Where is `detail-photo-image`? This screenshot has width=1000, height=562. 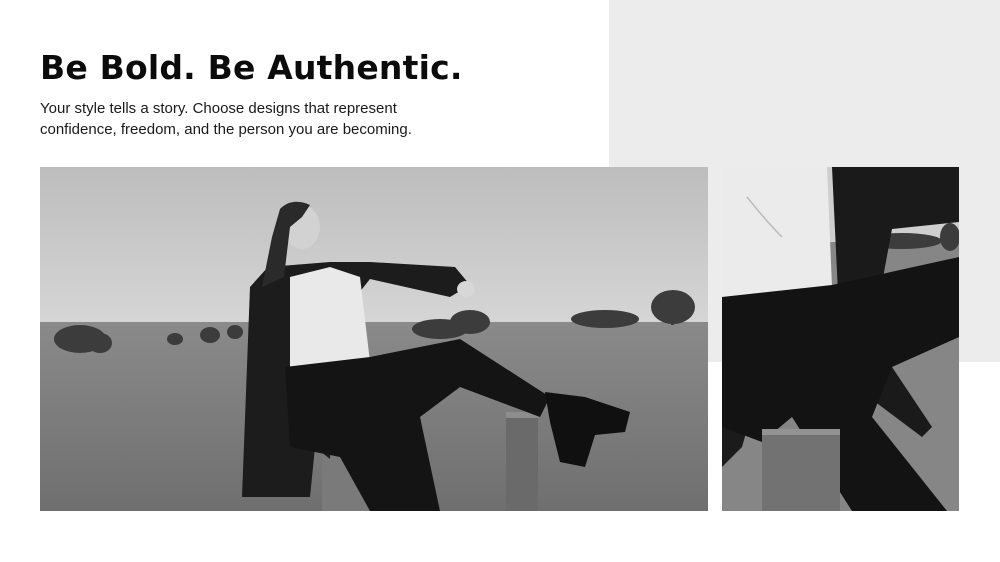
detail-photo-image is located at coordinates (840, 339).